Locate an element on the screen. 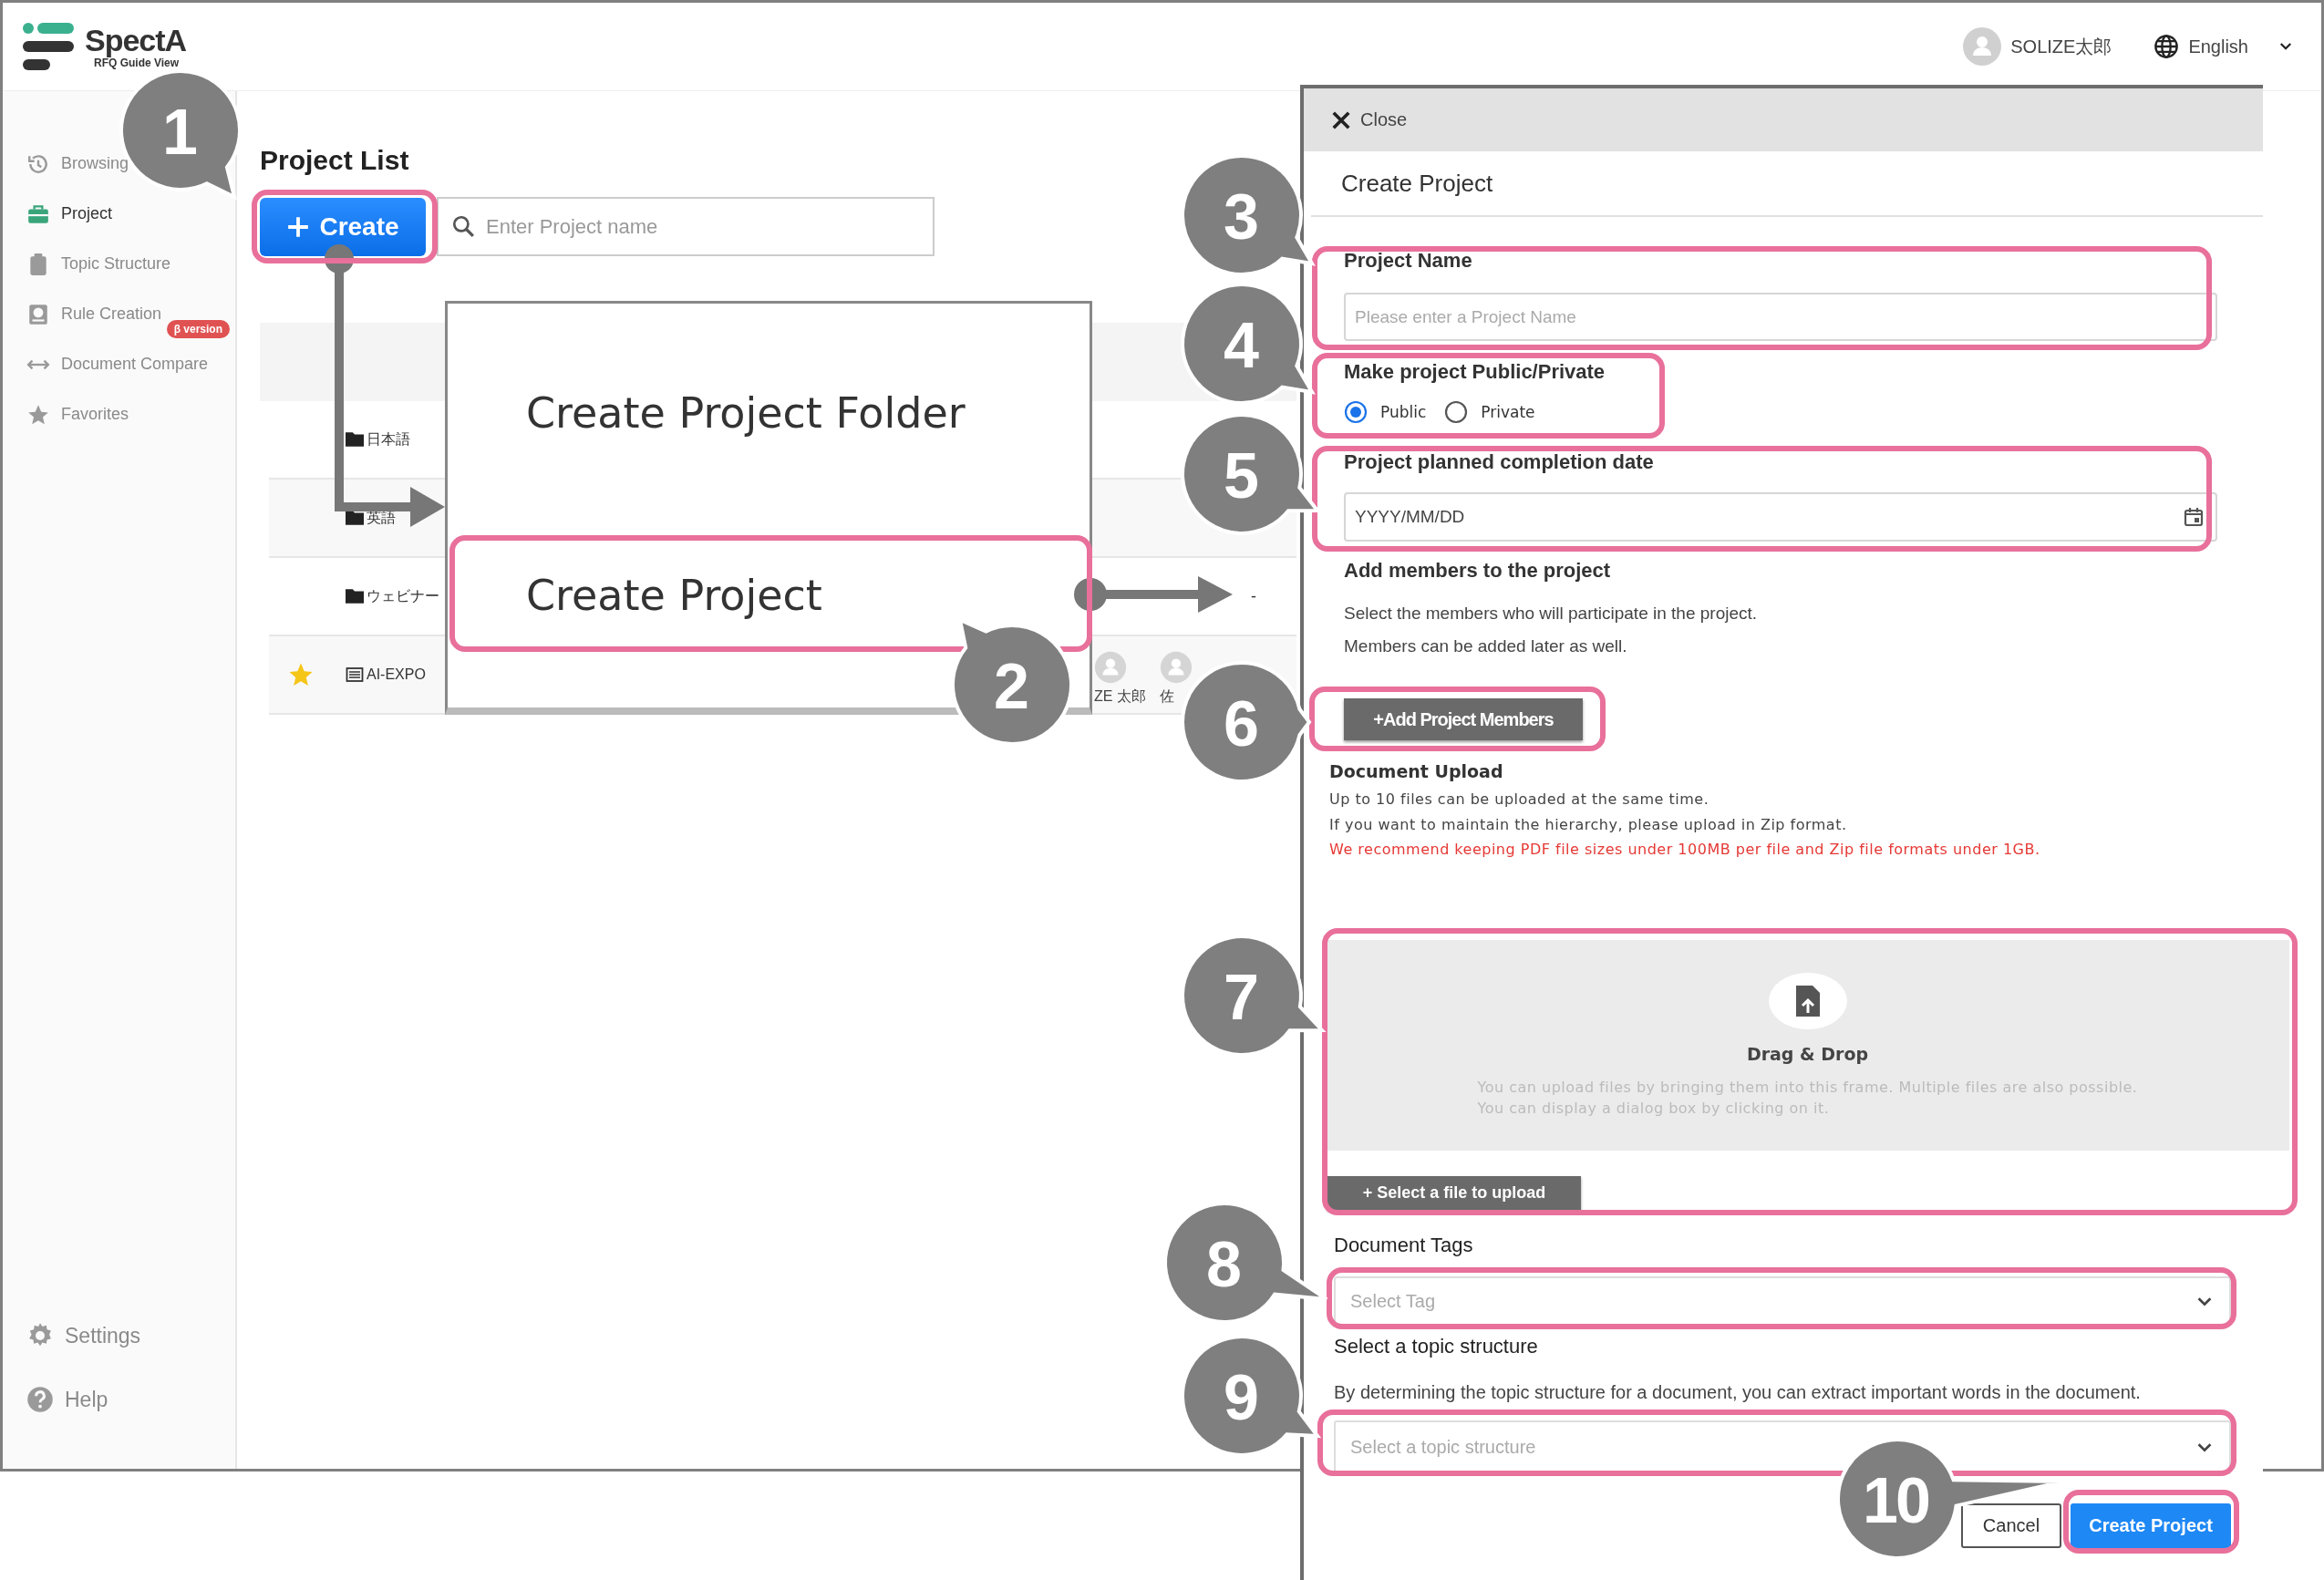  logo-name: SpectA is located at coordinates (136, 40).